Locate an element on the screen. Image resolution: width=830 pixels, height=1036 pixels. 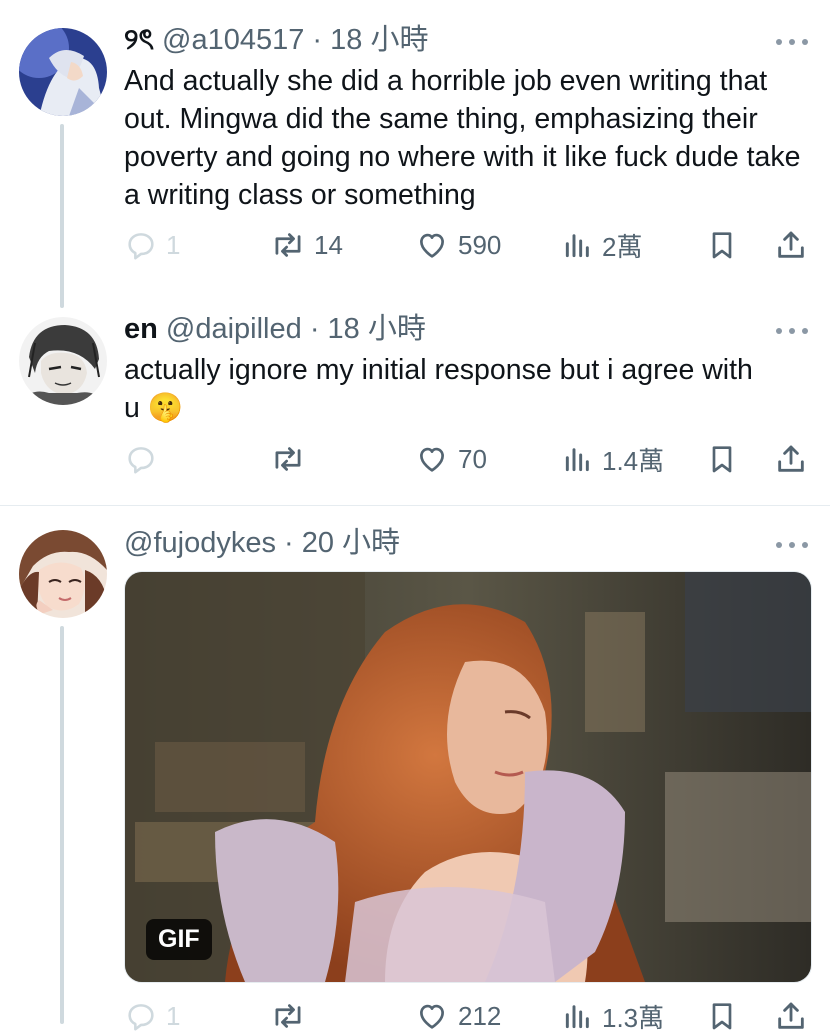
bookmark-button is located at coordinates (722, 1016).